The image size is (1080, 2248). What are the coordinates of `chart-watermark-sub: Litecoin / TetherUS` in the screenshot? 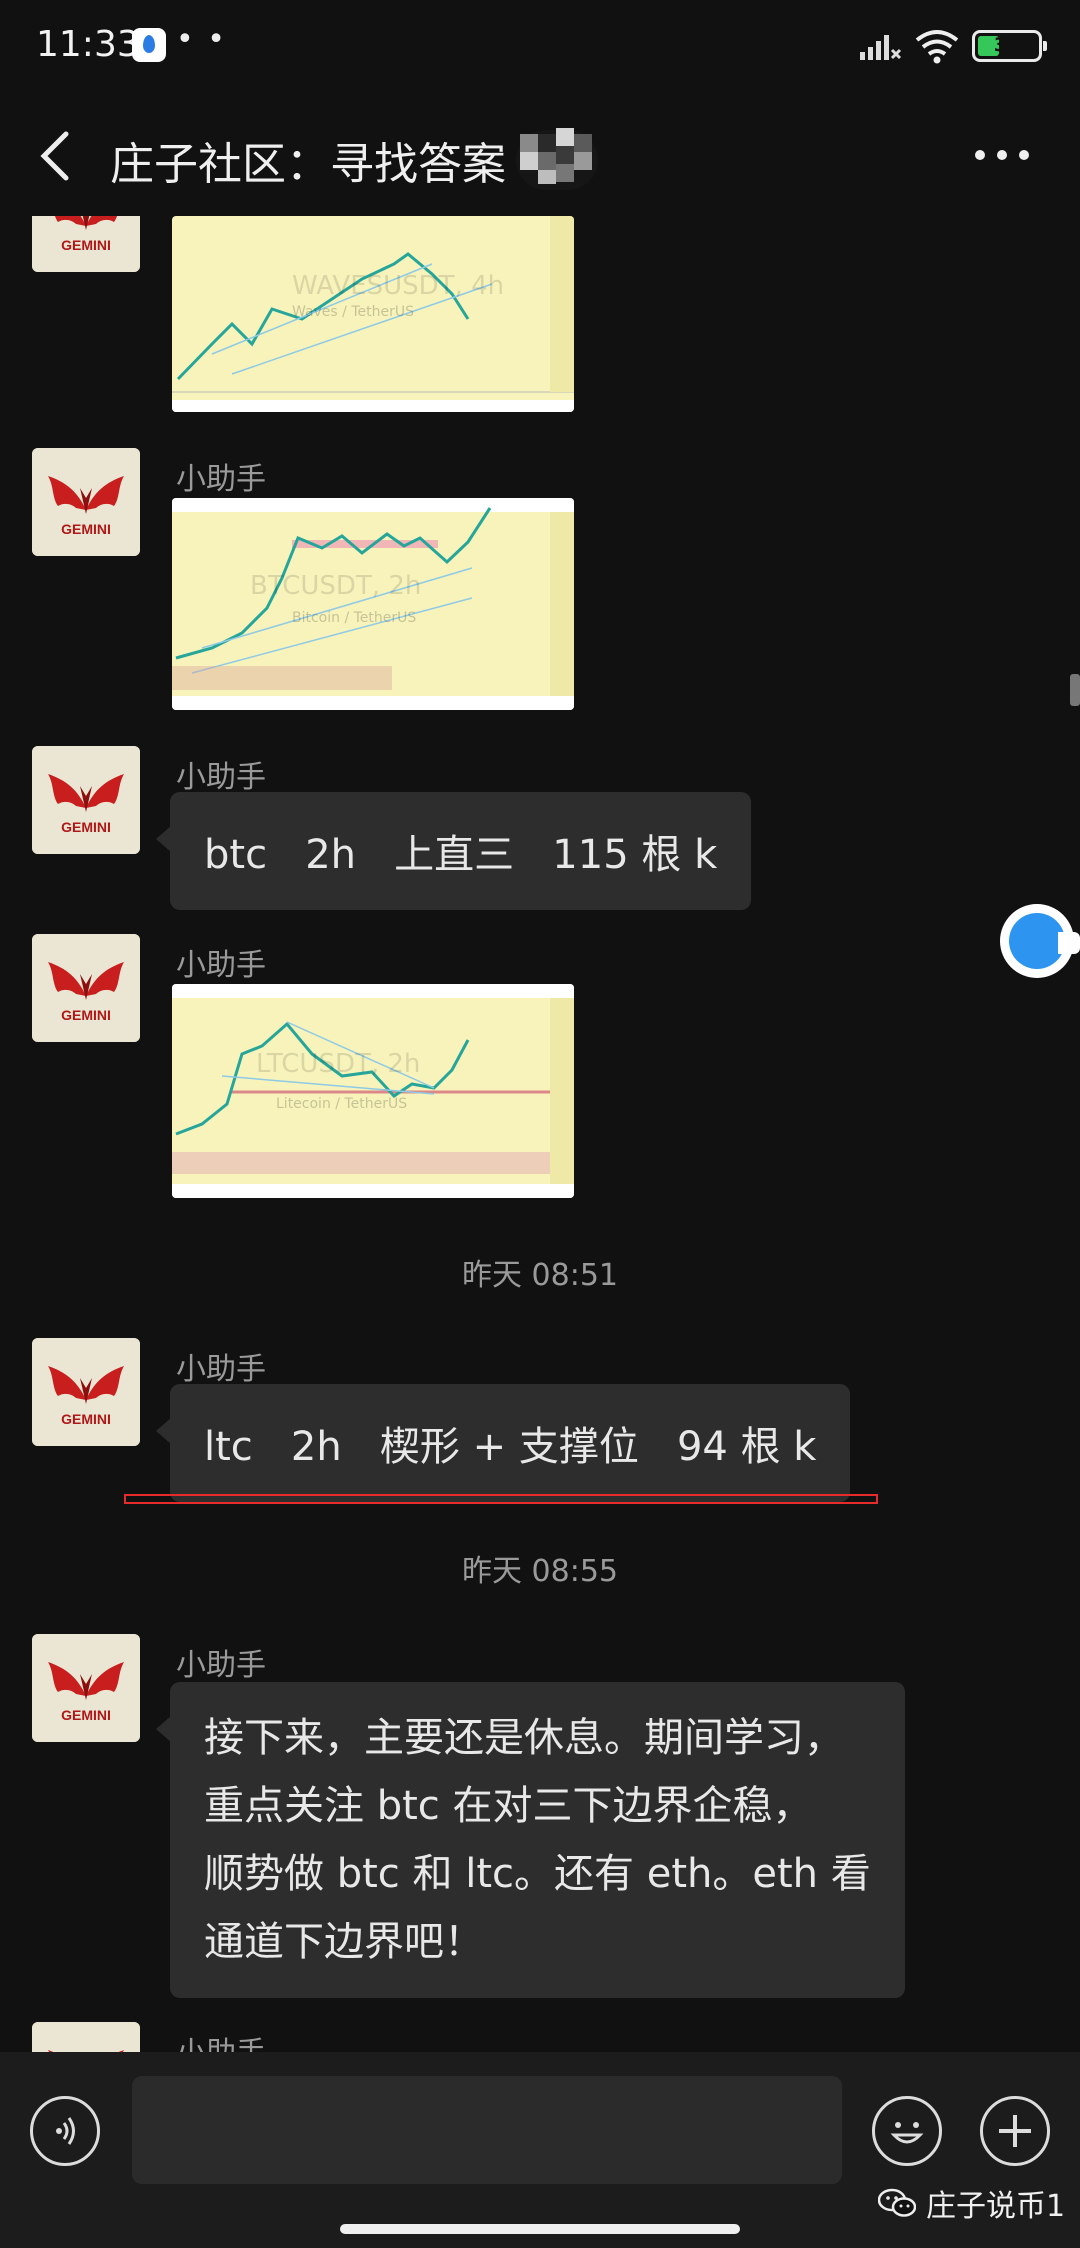 It's located at (341, 1104).